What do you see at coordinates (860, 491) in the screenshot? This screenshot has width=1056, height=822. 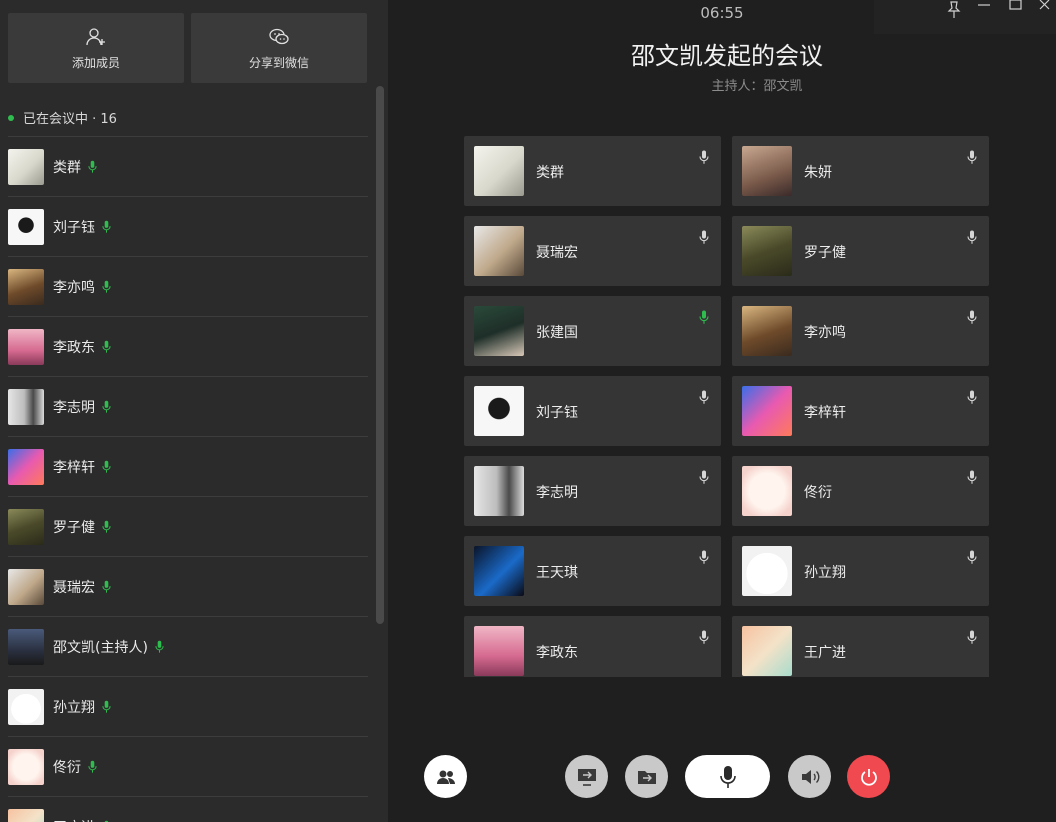 I see `participant-tile: 佟衍` at bounding box center [860, 491].